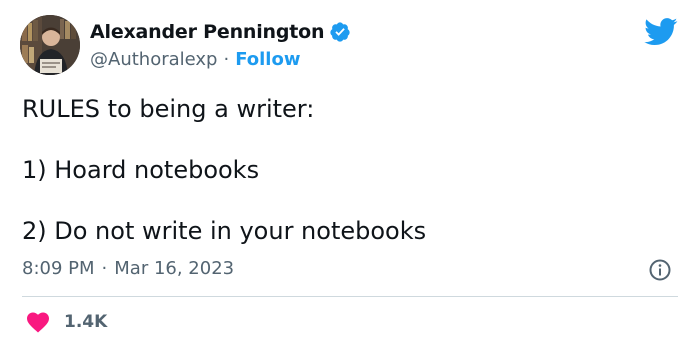 Image resolution: width=700 pixels, height=349 pixels. I want to click on tweet-date: Mar 16, 2023, so click(174, 268).